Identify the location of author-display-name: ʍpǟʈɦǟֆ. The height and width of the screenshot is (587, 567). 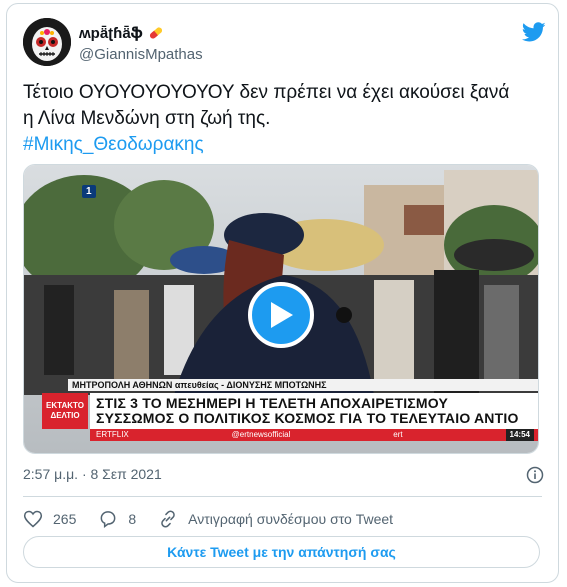
(111, 33).